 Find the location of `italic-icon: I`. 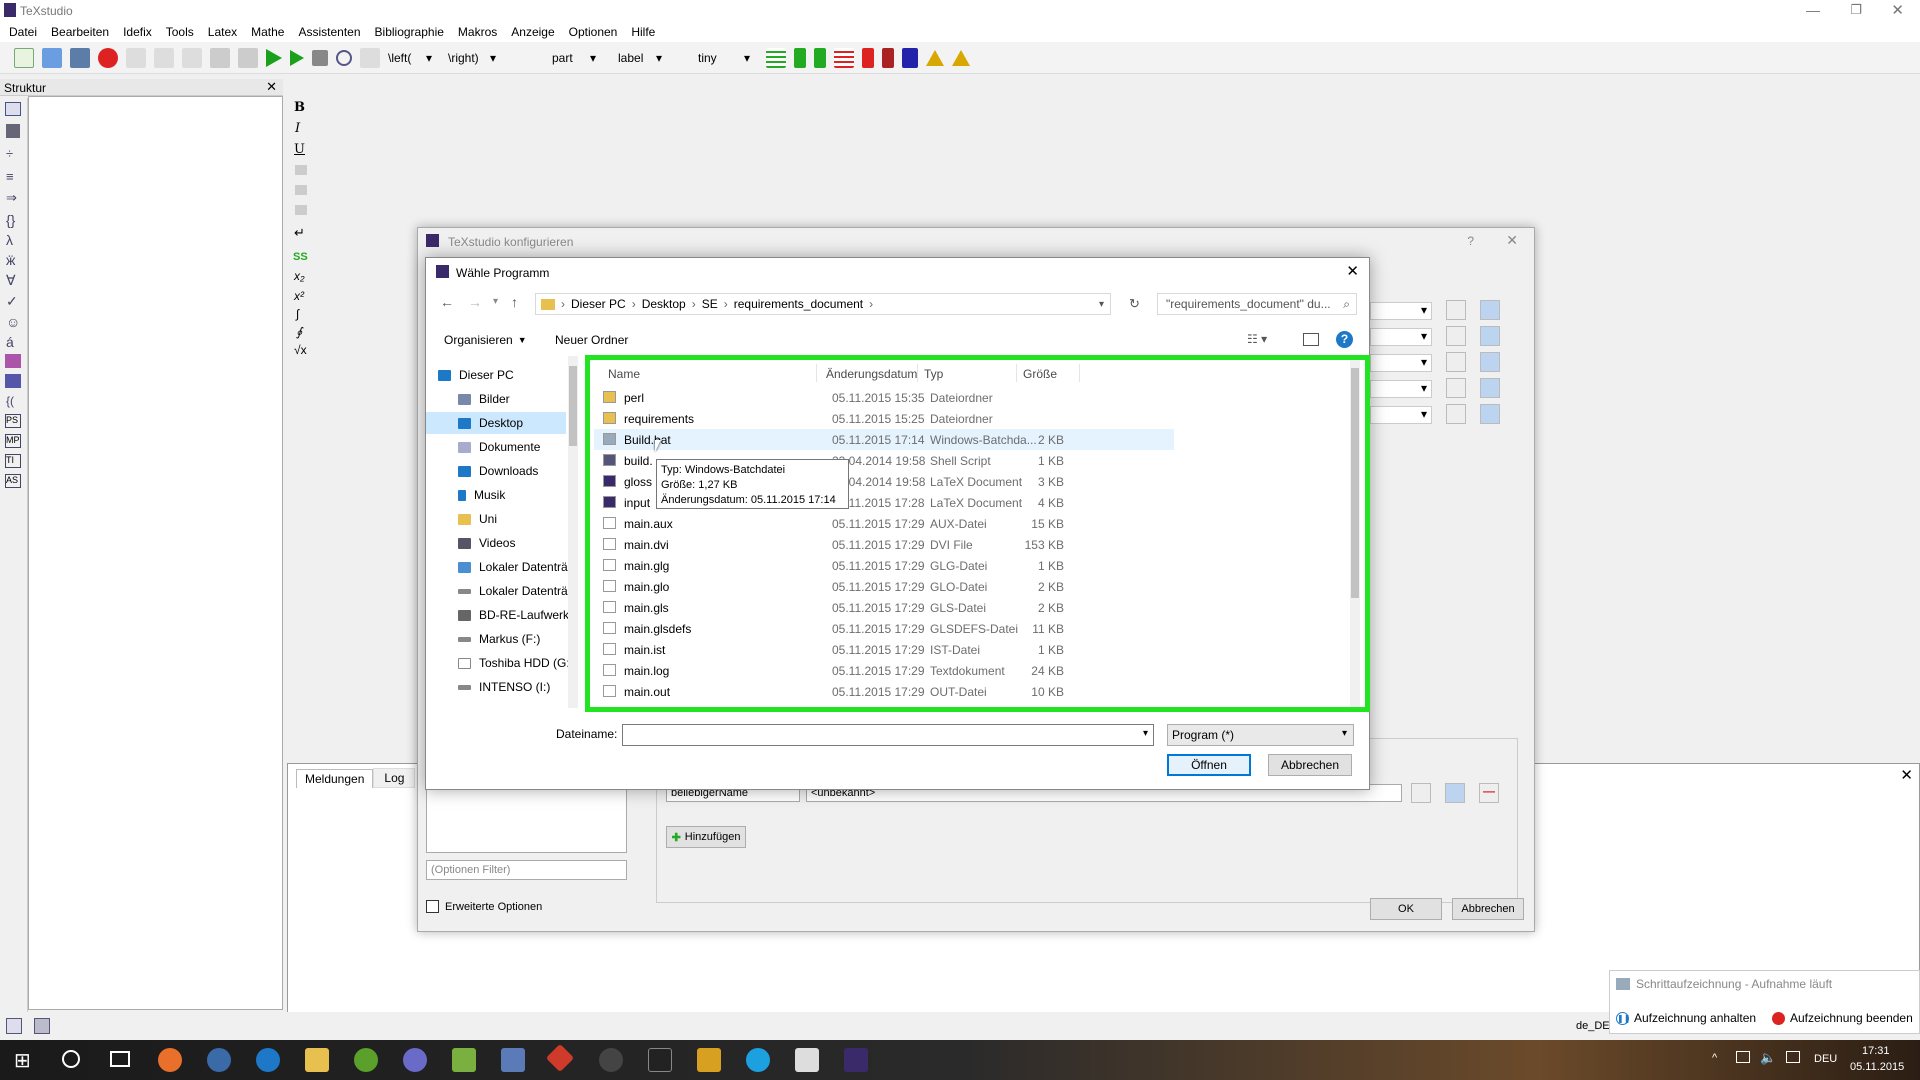

italic-icon: I is located at coordinates (301, 128).